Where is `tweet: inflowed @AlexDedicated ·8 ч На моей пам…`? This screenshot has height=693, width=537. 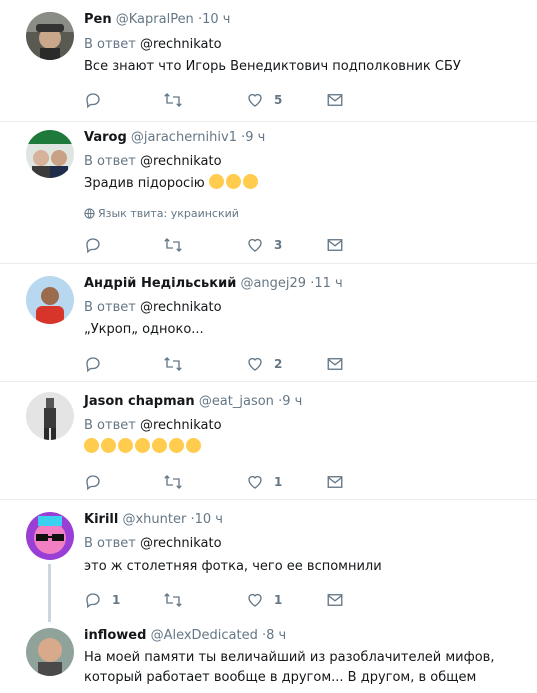 tweet: inflowed @AlexDedicated ·8 ч На моей пам… is located at coordinates (268, 655).